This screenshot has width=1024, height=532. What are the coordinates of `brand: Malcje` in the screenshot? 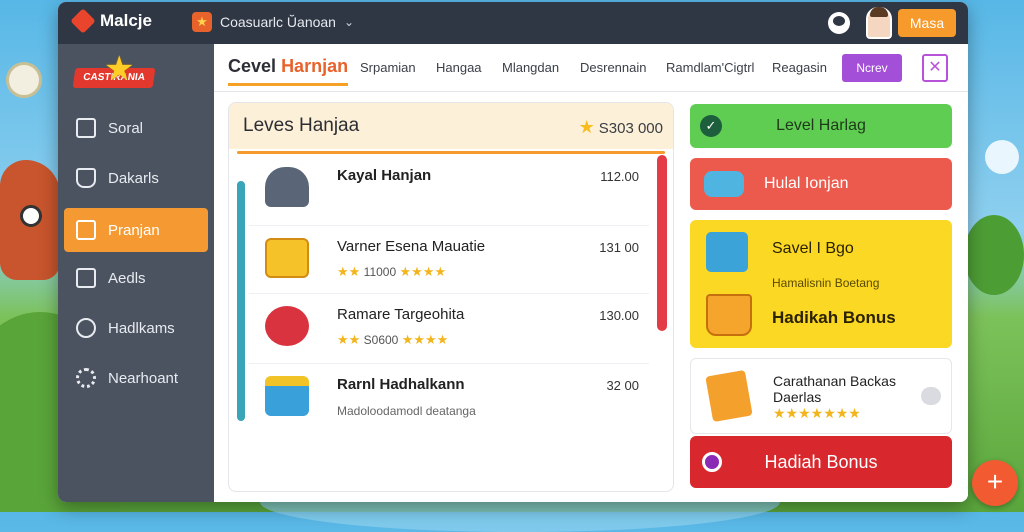 It's located at (111, 21).